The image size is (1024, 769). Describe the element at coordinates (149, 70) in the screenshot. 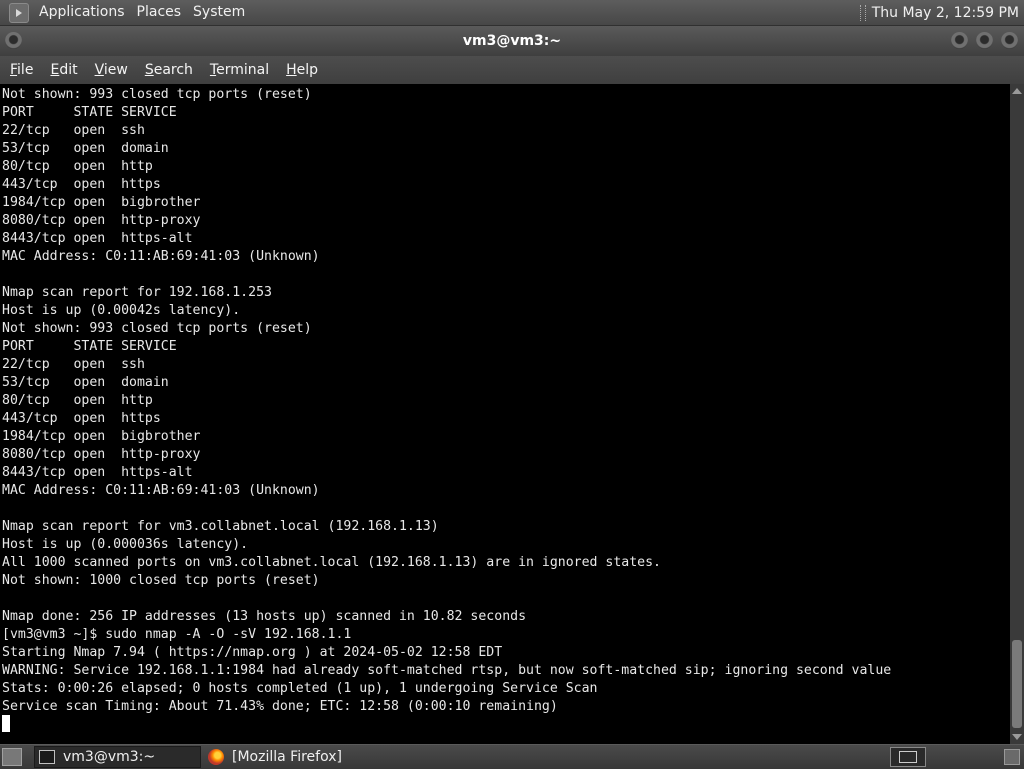

I see `menu-search-accel: S` at that location.